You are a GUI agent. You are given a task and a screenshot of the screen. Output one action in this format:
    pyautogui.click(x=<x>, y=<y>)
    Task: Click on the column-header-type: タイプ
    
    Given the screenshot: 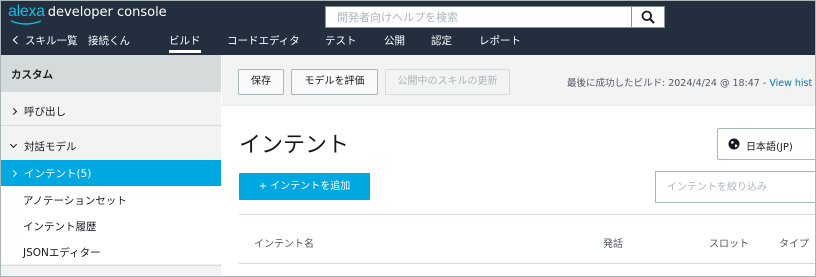 What is the action you would take?
    pyautogui.click(x=794, y=242)
    